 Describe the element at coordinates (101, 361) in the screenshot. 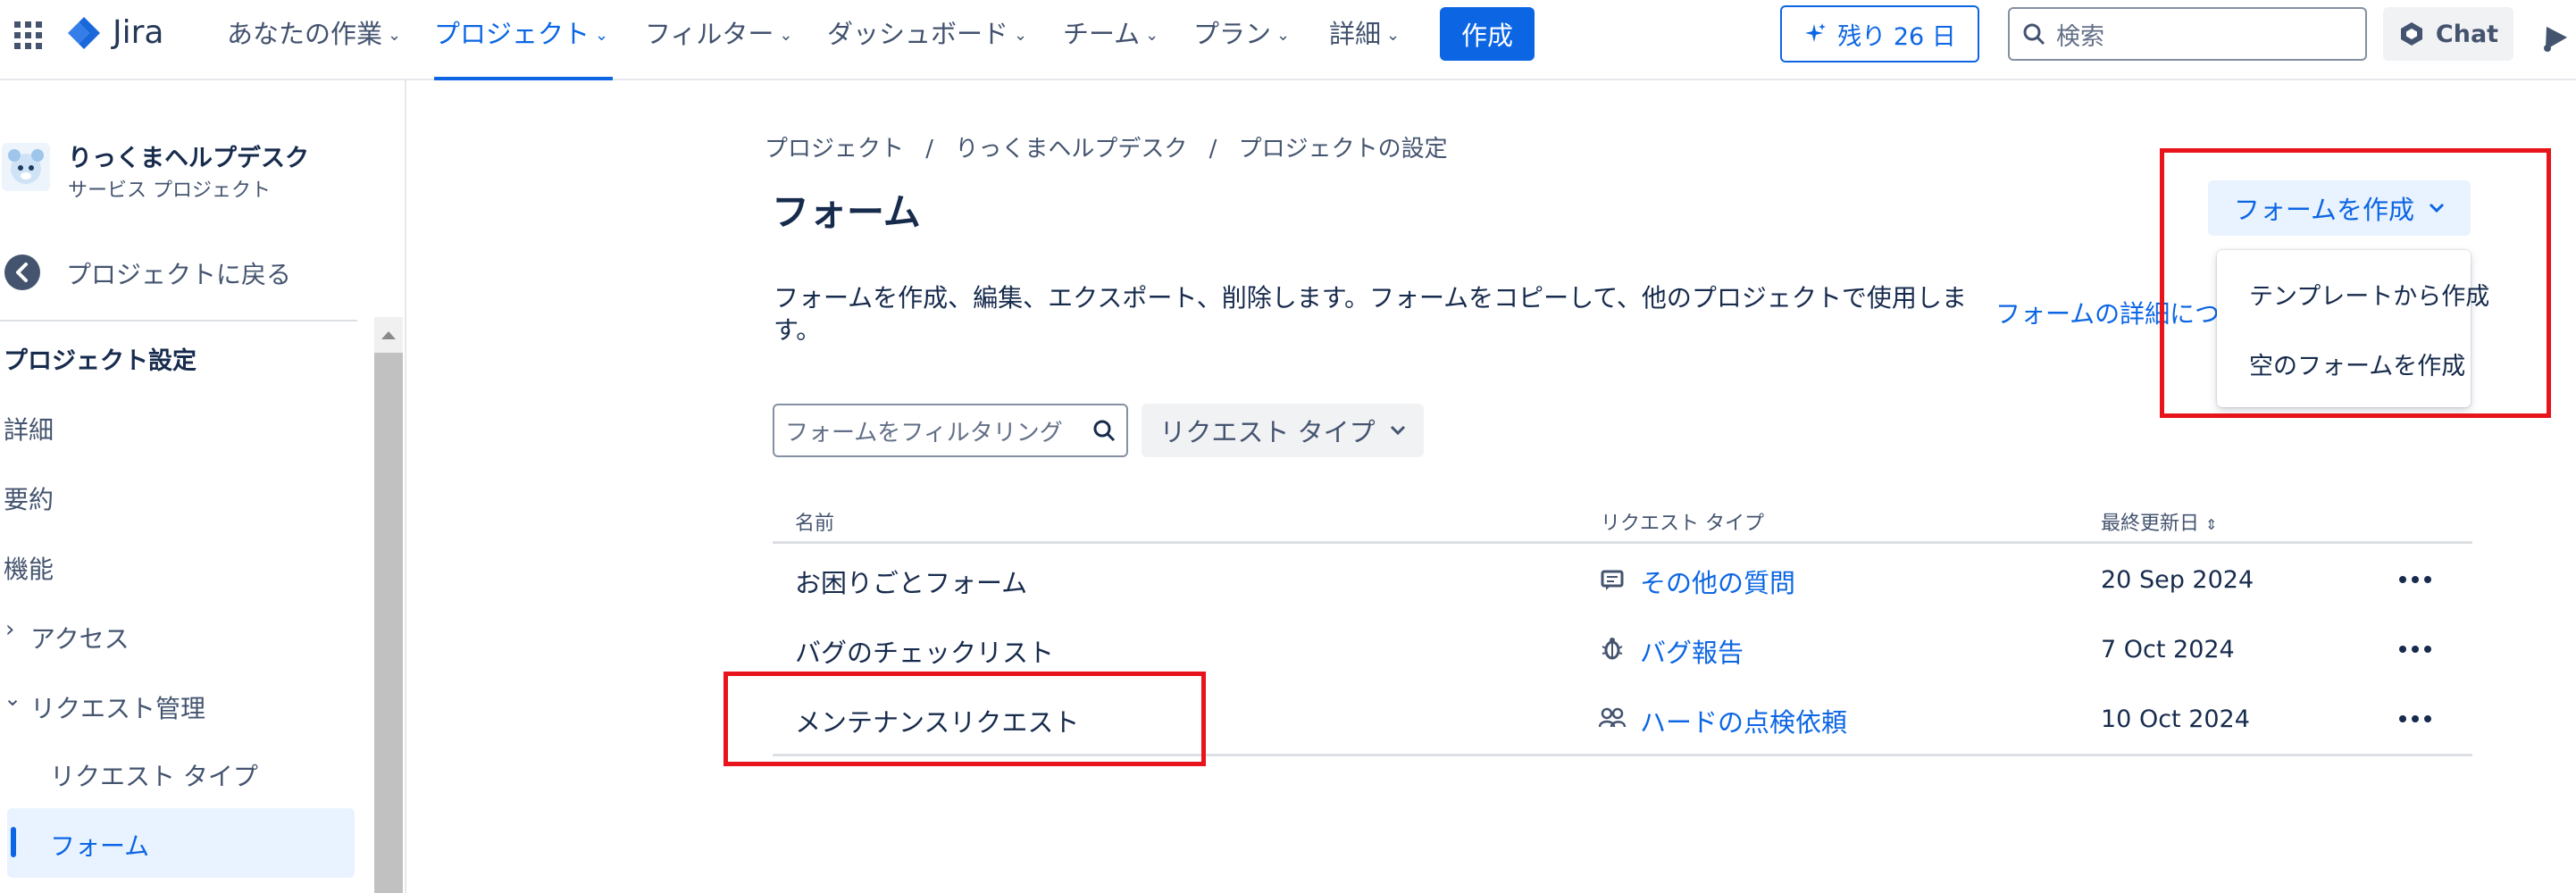

I see `sidebar-section-title: プロジェクト設定` at that location.